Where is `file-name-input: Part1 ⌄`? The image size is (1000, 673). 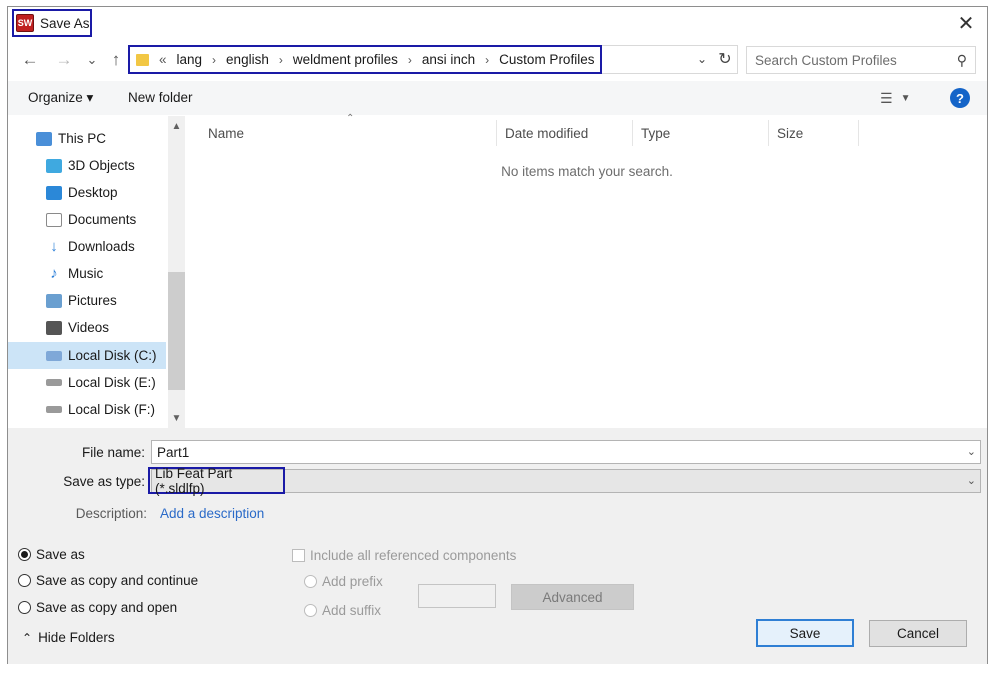 file-name-input: Part1 ⌄ is located at coordinates (566, 452).